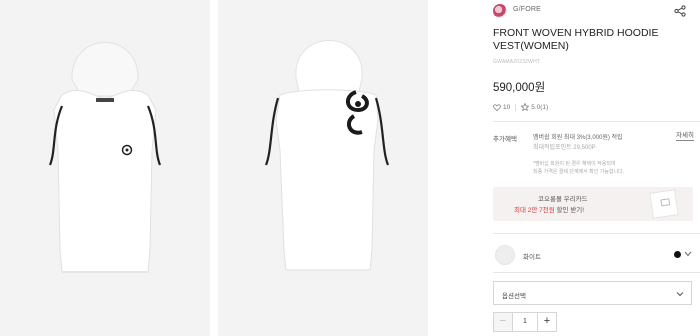 The width and height of the screenshot is (700, 336). Describe the element at coordinates (578, 143) in the screenshot. I see `benefit-text: 멤버쉽 회원 최대 3%(3,000원) 적립 최대적립포인트 29,500P` at that location.